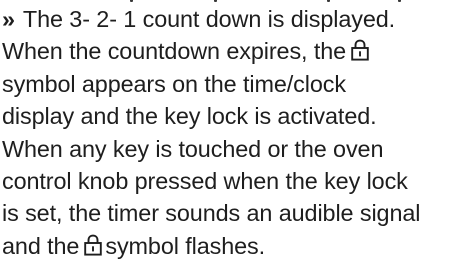 The height and width of the screenshot is (262, 474). I want to click on instruction-line: When the countdown expires, the, so click(236, 51).